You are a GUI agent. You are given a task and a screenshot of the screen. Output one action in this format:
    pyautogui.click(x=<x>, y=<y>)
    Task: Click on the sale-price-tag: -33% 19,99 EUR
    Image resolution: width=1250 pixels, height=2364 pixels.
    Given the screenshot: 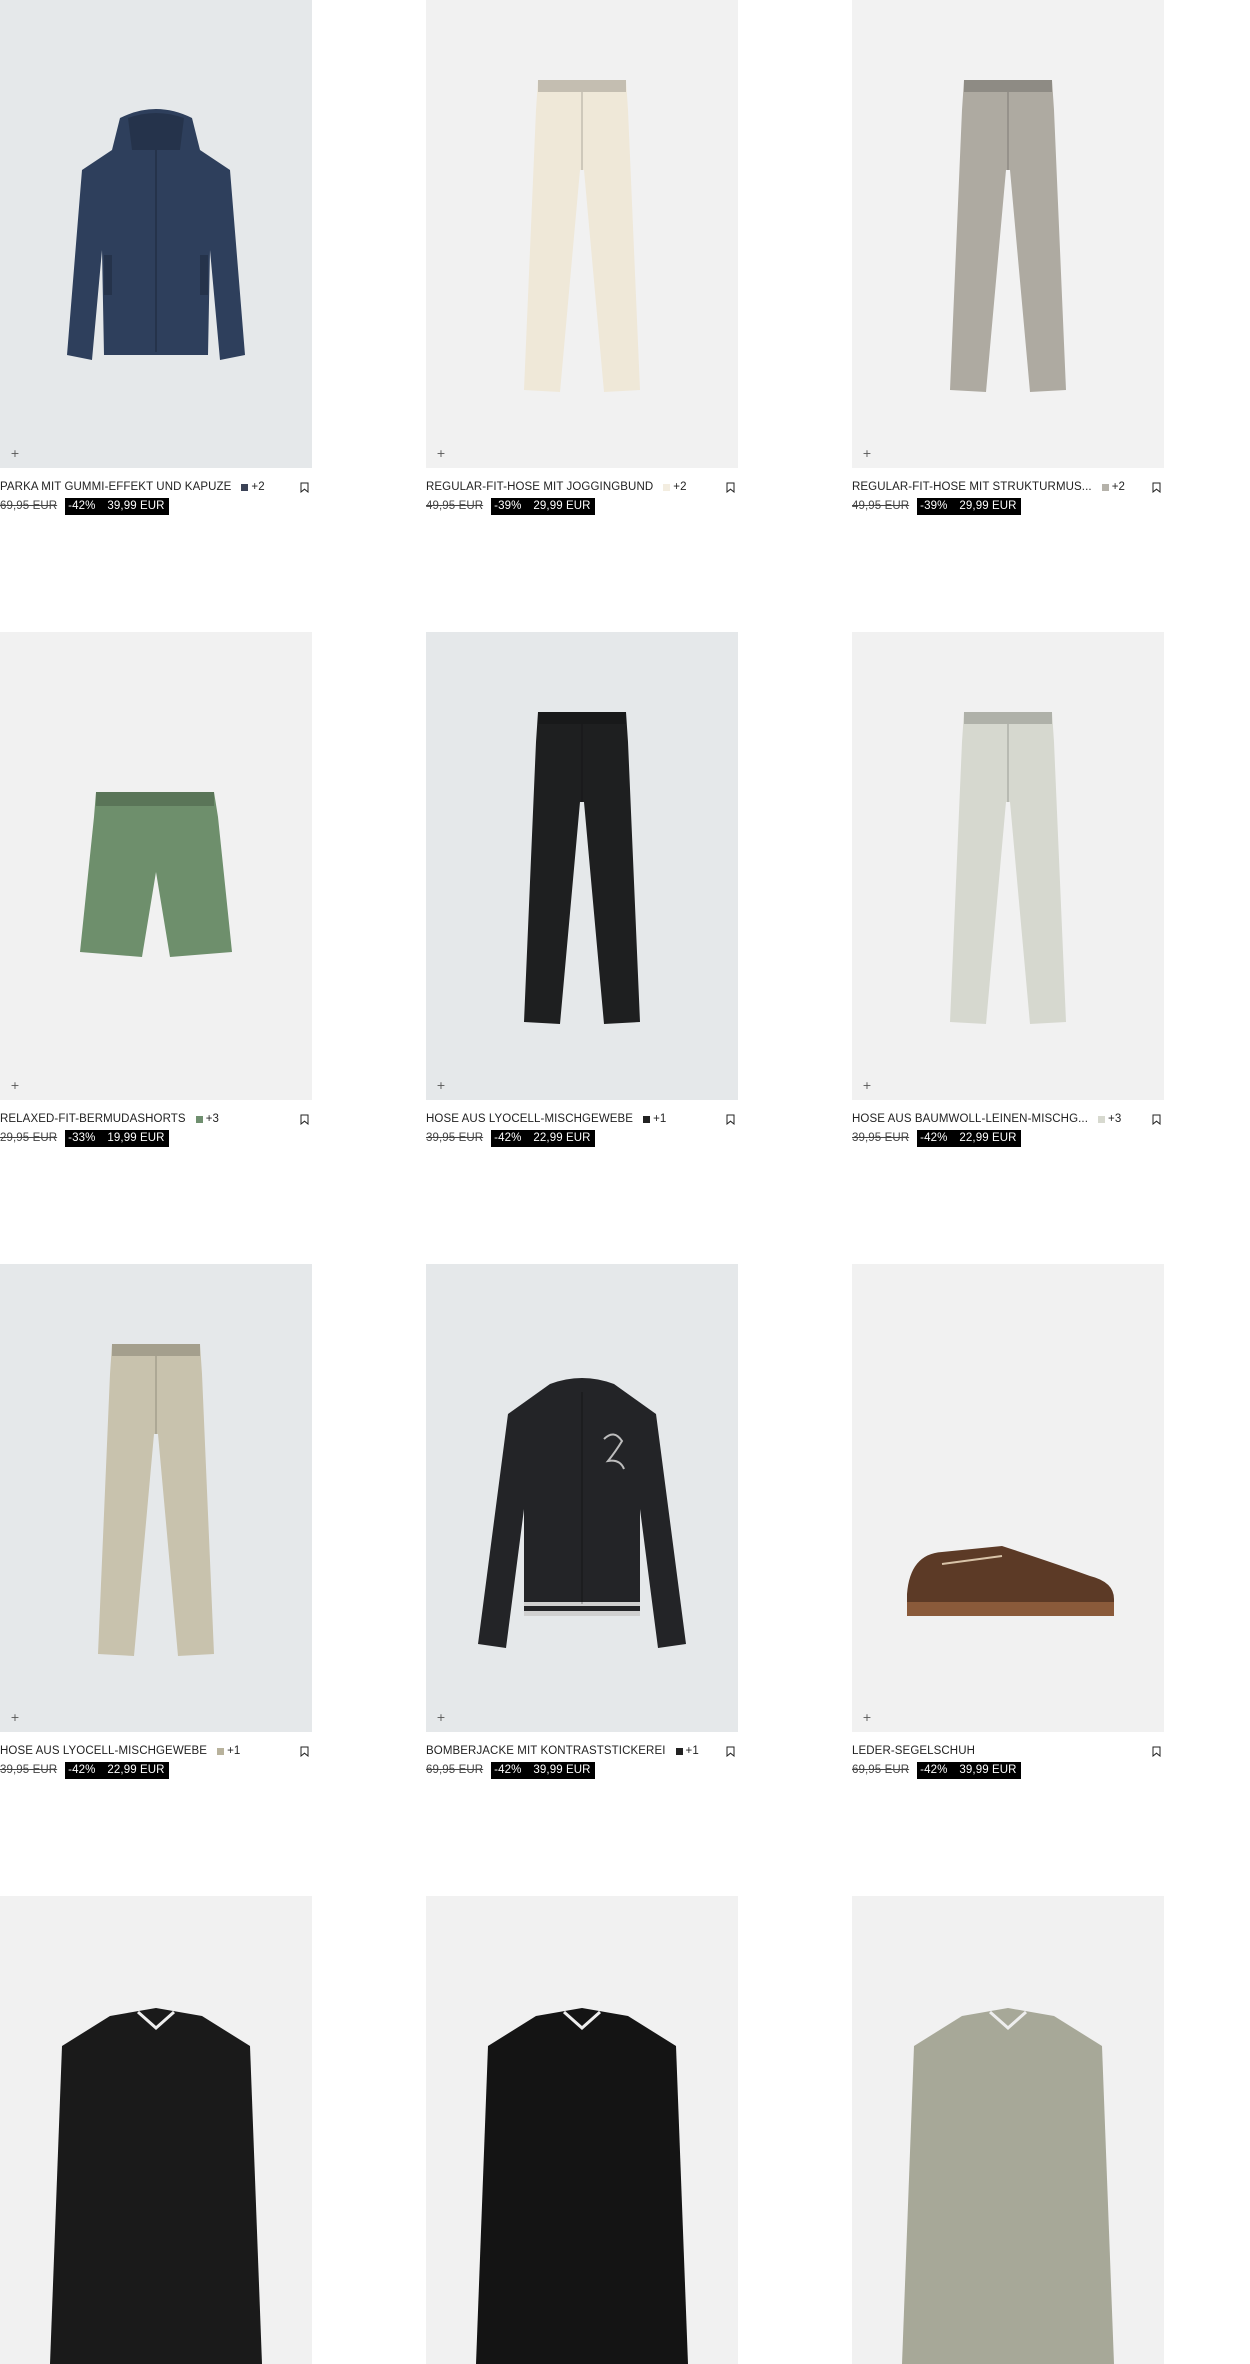 What is the action you would take?
    pyautogui.click(x=117, y=1138)
    